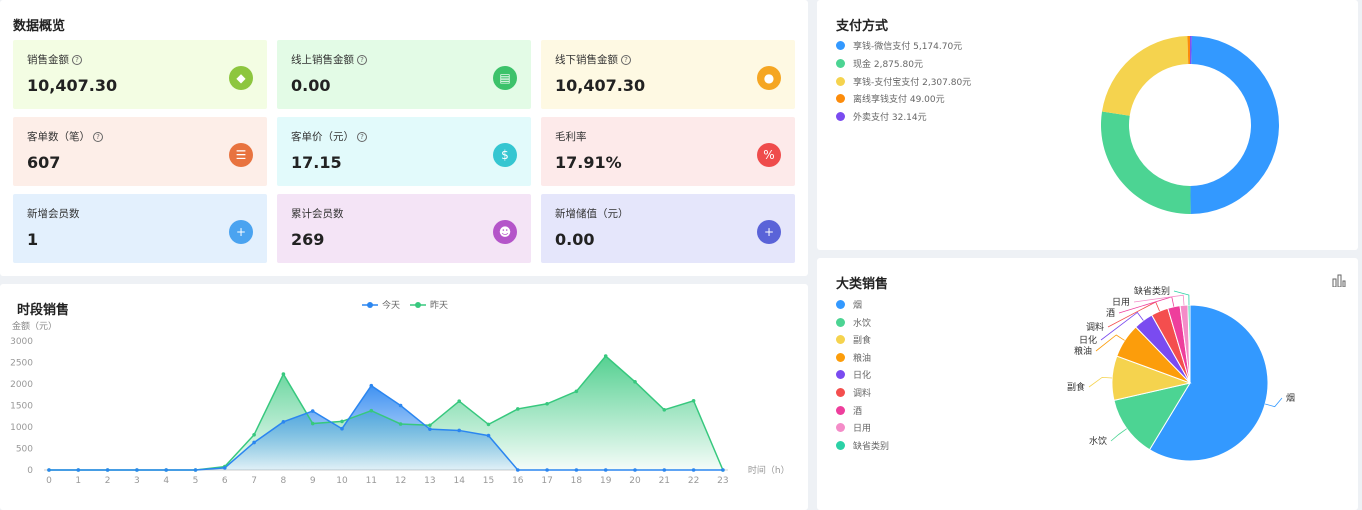 The height and width of the screenshot is (510, 1362). I want to click on stat-label: 客单数（笔）?, so click(65, 136).